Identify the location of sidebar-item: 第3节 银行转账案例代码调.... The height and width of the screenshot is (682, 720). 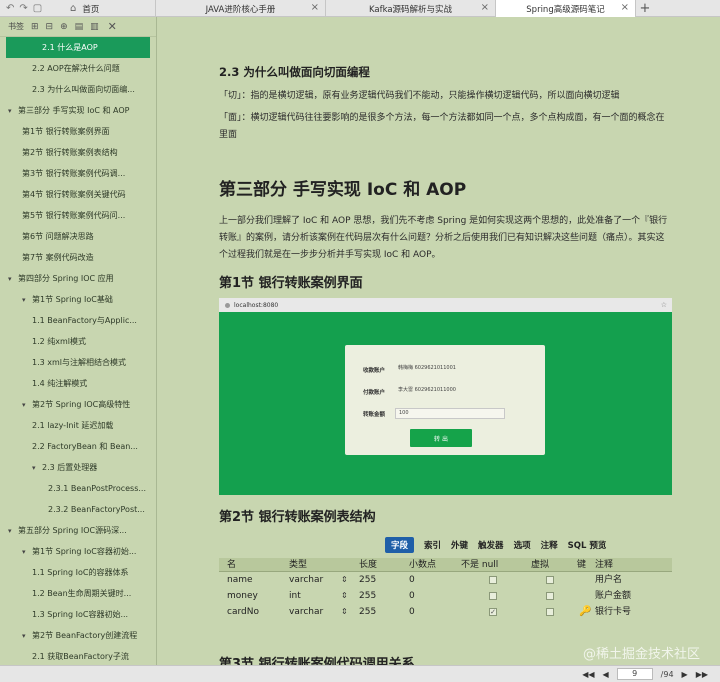
(78, 173).